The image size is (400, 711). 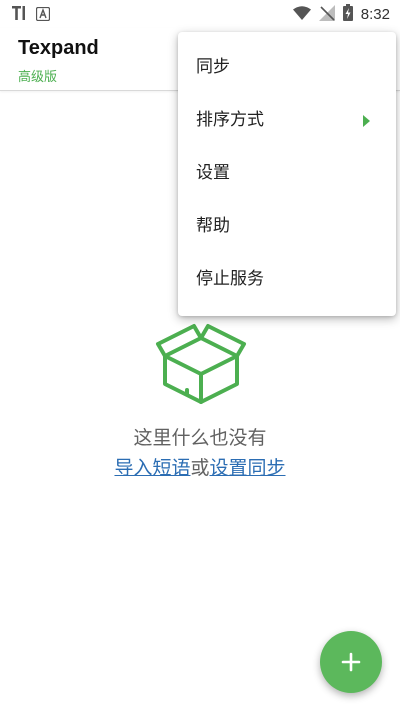 I want to click on status-bar-right: 8:32, so click(x=341, y=14).